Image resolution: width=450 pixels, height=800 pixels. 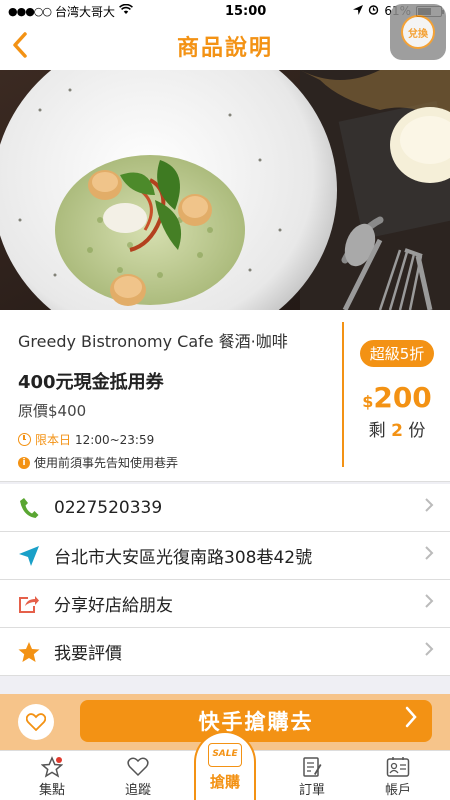 I want to click on tab-points-label: 集點, so click(x=51, y=790).